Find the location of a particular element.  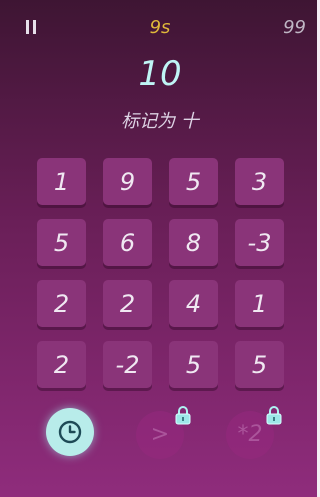

tile-r3-c3: 4 is located at coordinates (193, 303).